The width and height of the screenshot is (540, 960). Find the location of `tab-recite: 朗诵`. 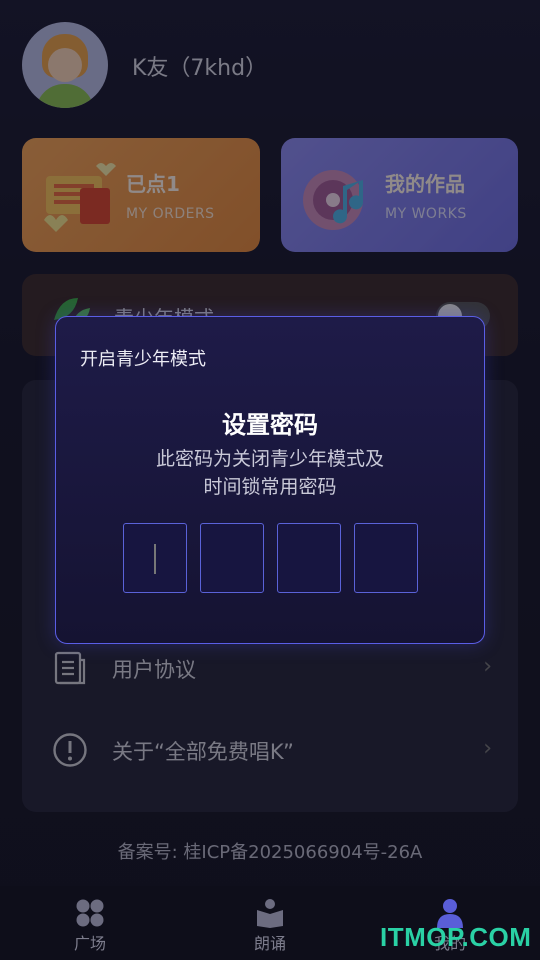

tab-recite: 朗诵 is located at coordinates (270, 926).